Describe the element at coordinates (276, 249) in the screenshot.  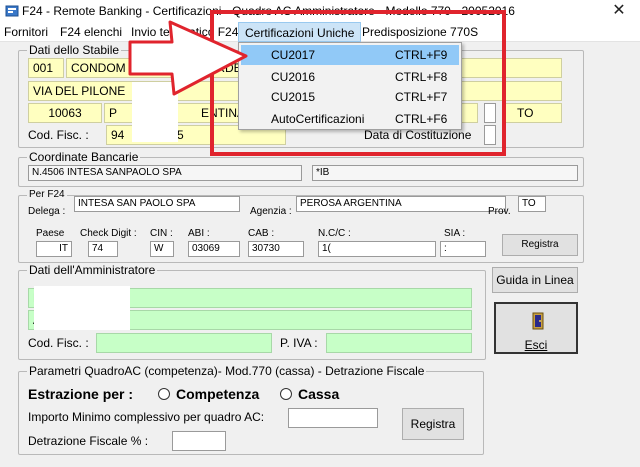
I see `cab-field: 30730` at that location.